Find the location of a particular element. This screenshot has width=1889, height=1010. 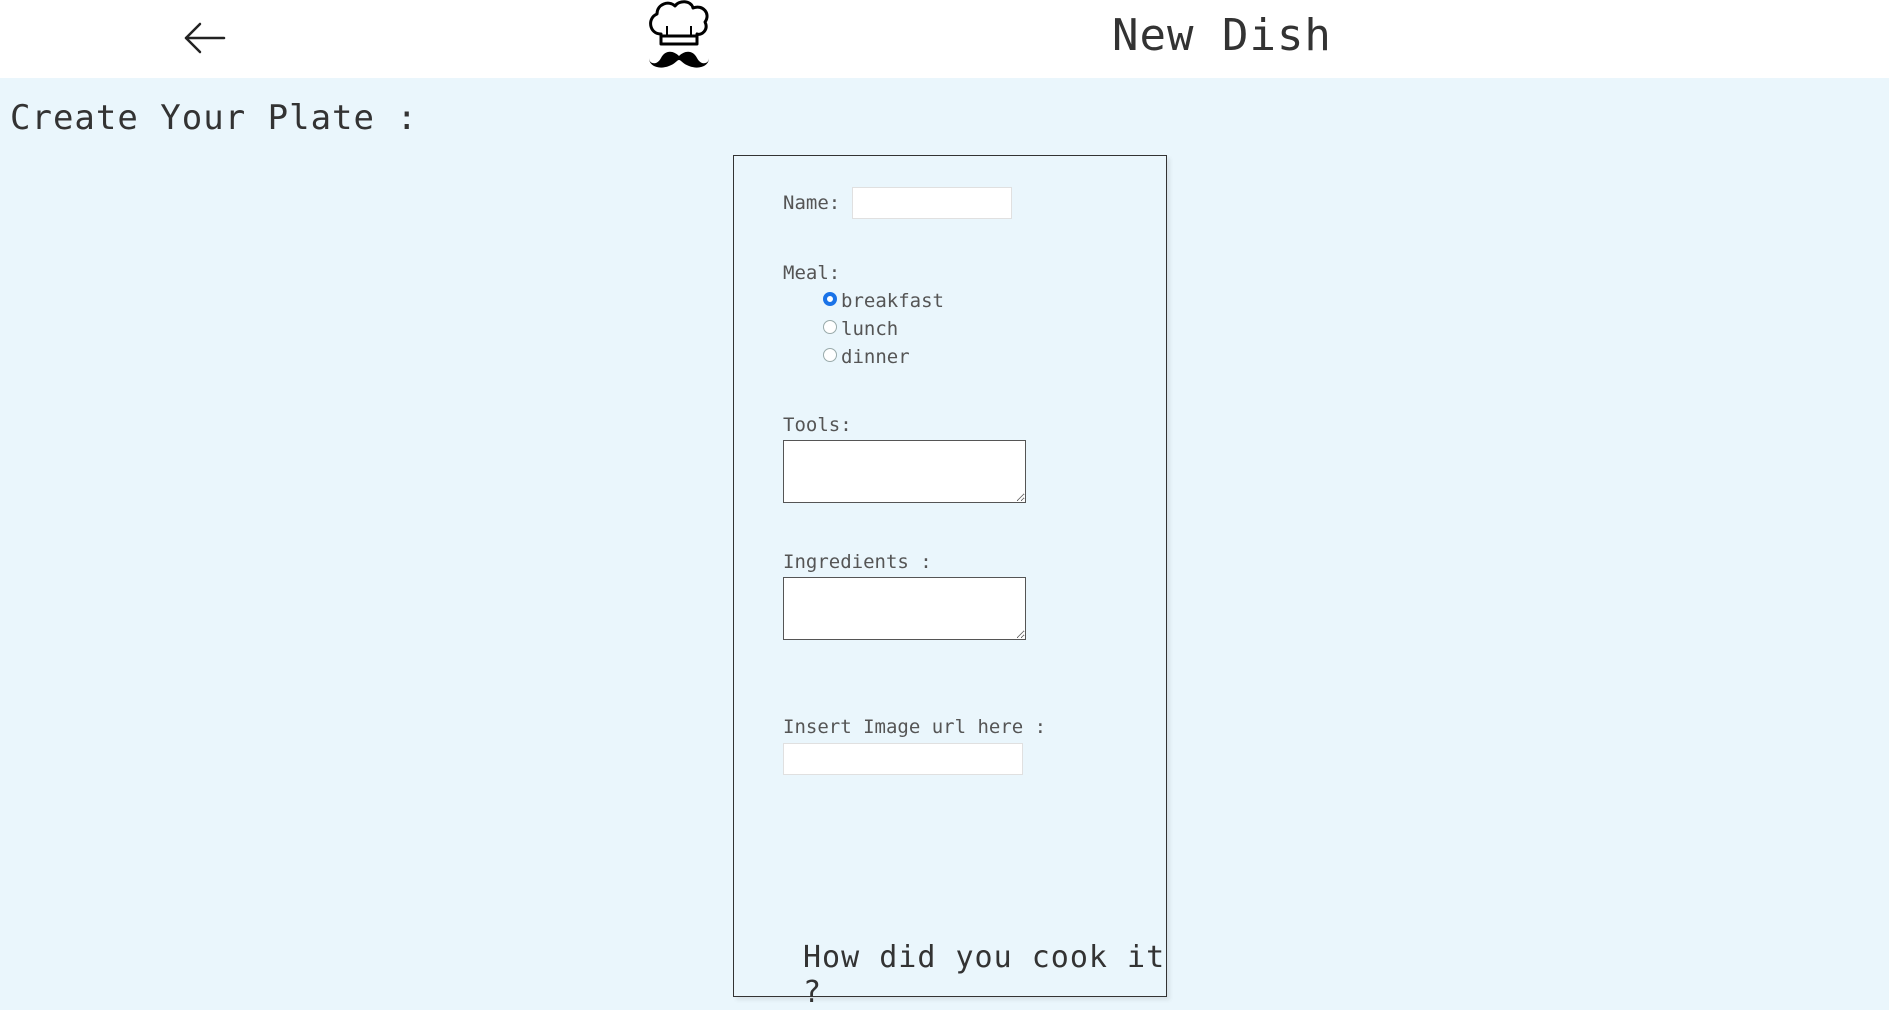

meal-option-lunch: lunch is located at coordinates (860, 329).